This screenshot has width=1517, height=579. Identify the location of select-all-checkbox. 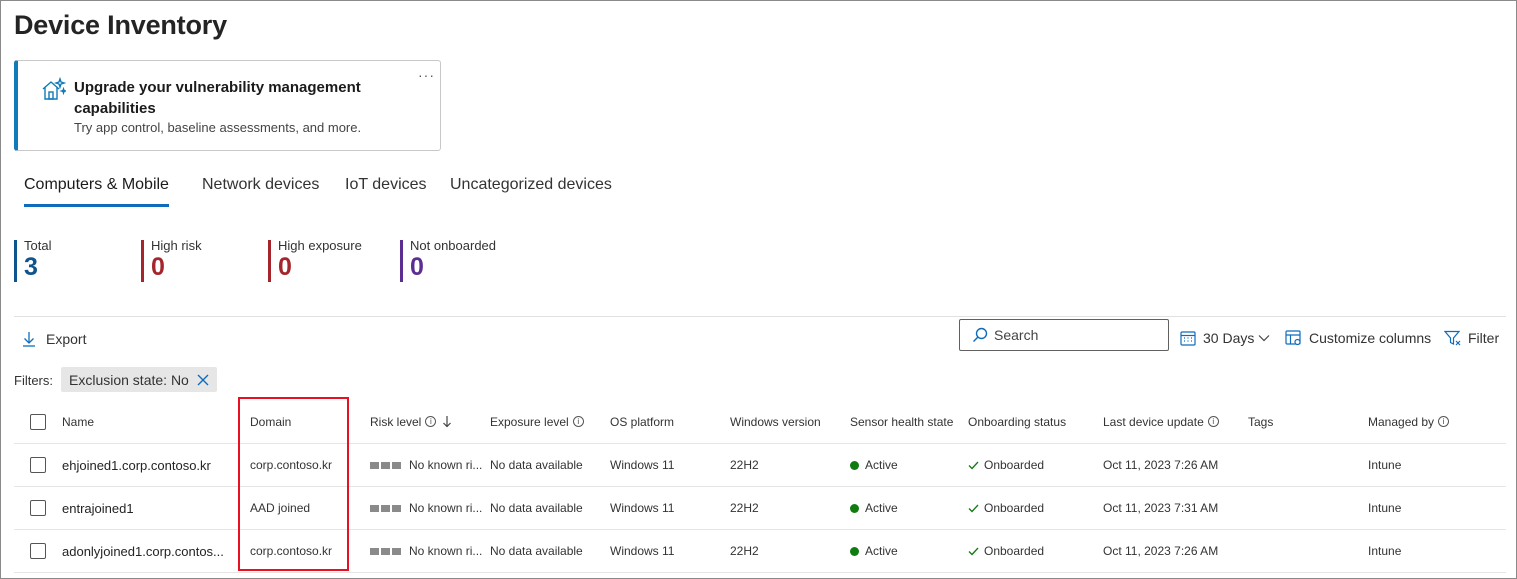
(38, 421).